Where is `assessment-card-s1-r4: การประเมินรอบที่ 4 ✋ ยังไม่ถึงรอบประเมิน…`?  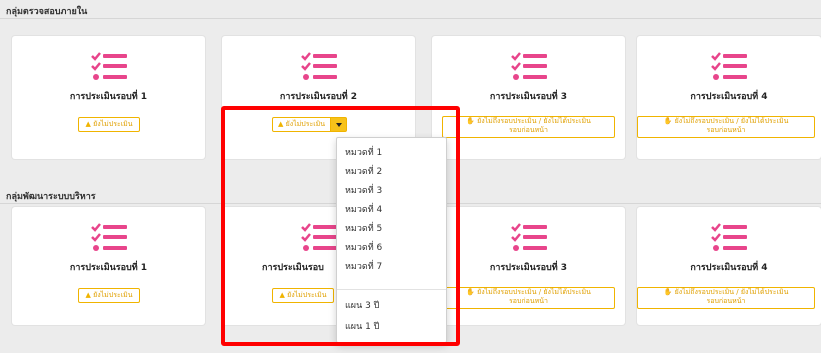
assessment-card-s1-r4: การประเมินรอบที่ 4 ✋ ยังไม่ถึงรอบประเมิน… is located at coordinates (729, 97).